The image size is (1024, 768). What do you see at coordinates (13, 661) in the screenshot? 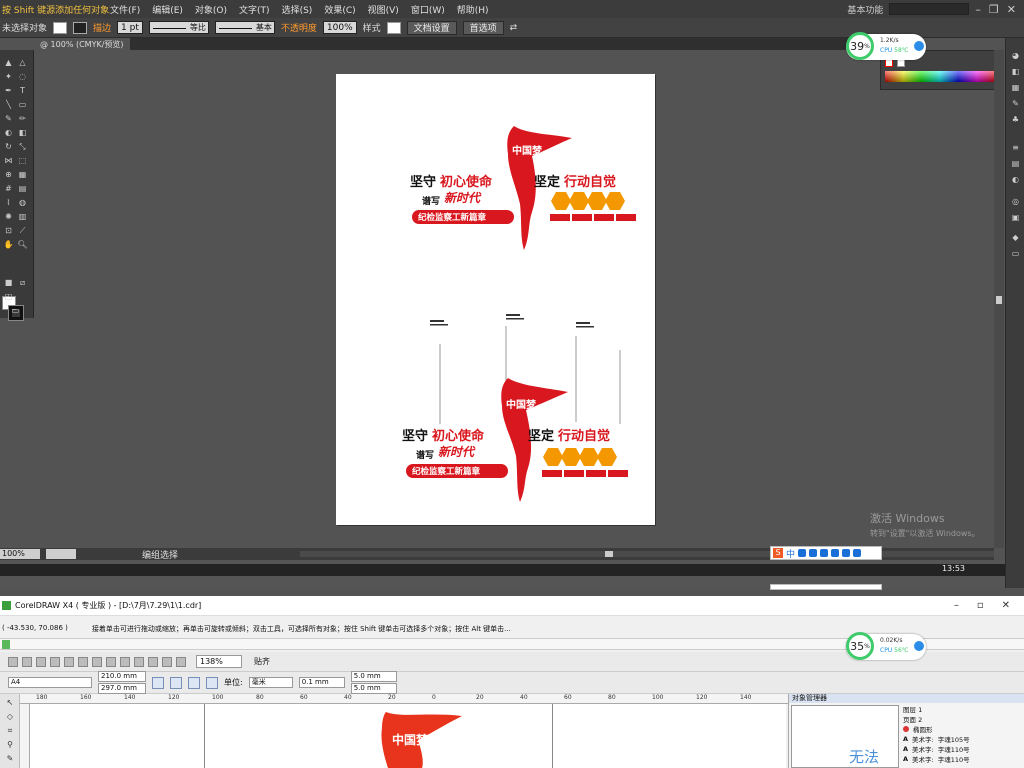
I see `new-icon` at bounding box center [13, 661].